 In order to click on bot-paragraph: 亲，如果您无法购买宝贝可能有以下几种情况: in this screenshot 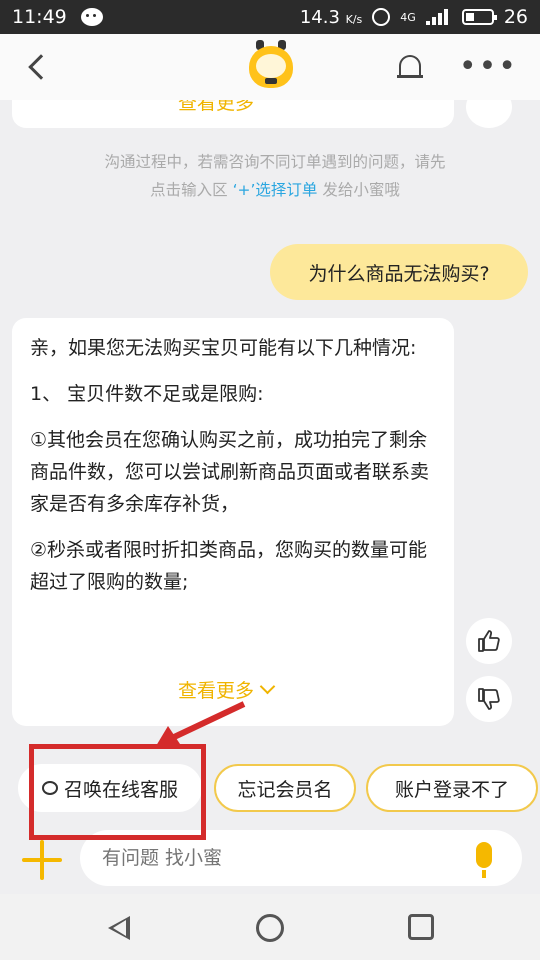, I will do `click(223, 348)`.